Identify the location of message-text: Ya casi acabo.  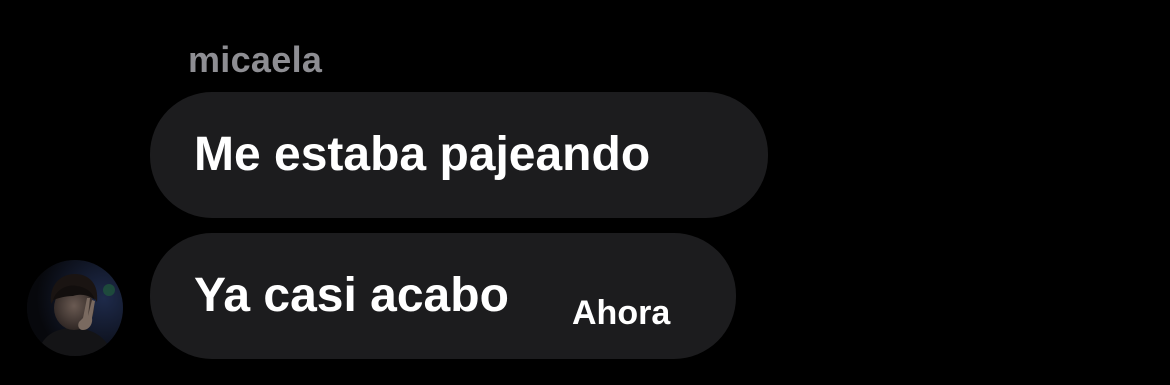
(351, 295).